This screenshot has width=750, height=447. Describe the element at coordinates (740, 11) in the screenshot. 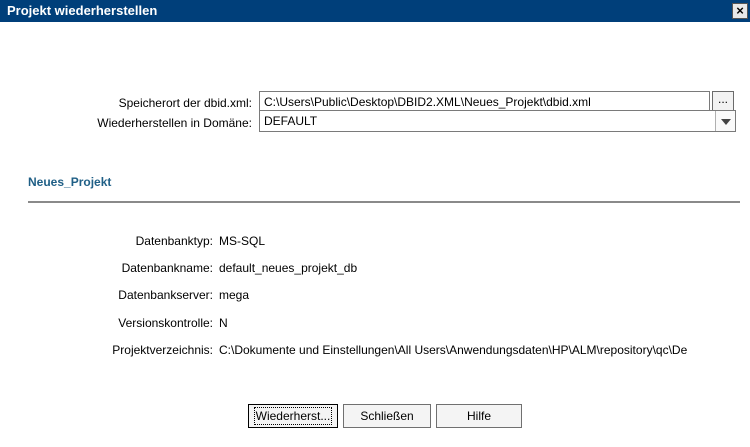

I see `close-icon: ×` at that location.